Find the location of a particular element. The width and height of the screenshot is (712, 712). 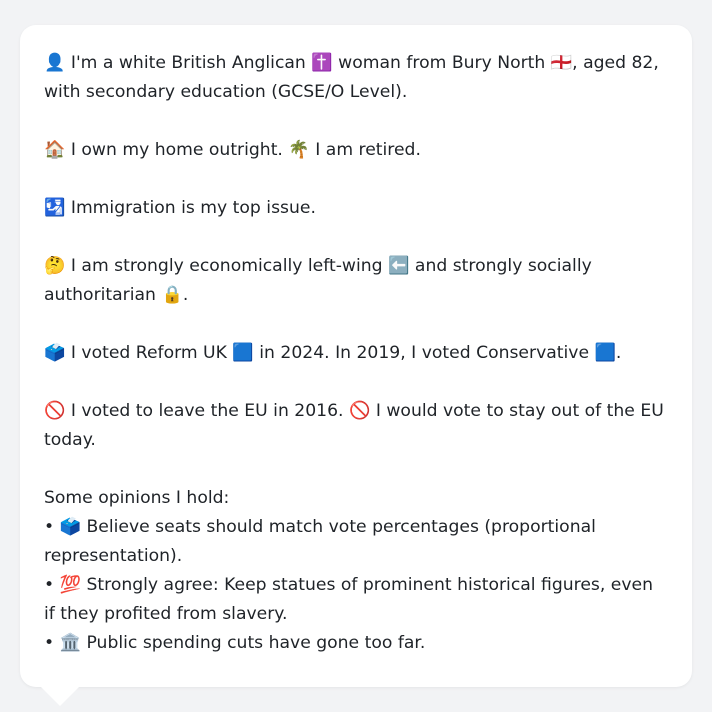

thinking-face-icon: 🤔 is located at coordinates (55, 266).